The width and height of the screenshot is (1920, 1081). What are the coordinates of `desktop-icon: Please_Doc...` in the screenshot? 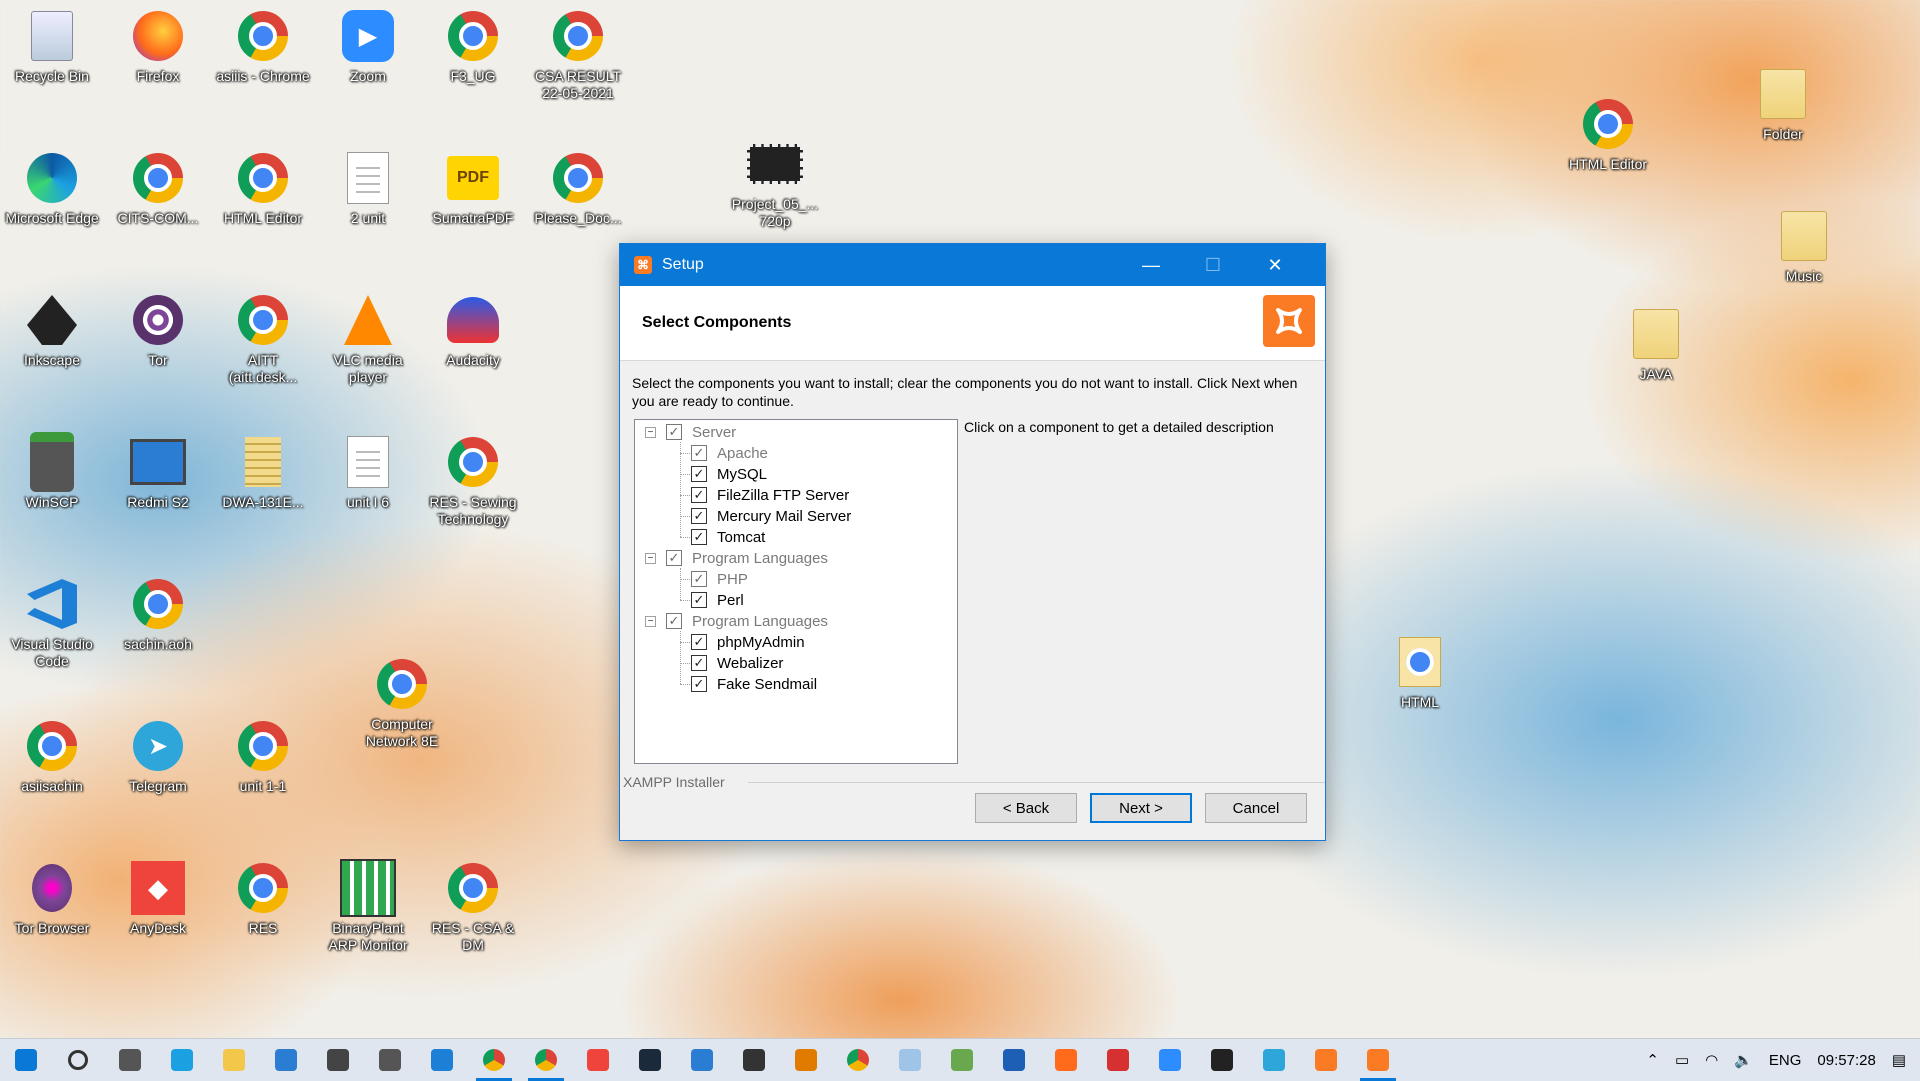 It's located at (578, 188).